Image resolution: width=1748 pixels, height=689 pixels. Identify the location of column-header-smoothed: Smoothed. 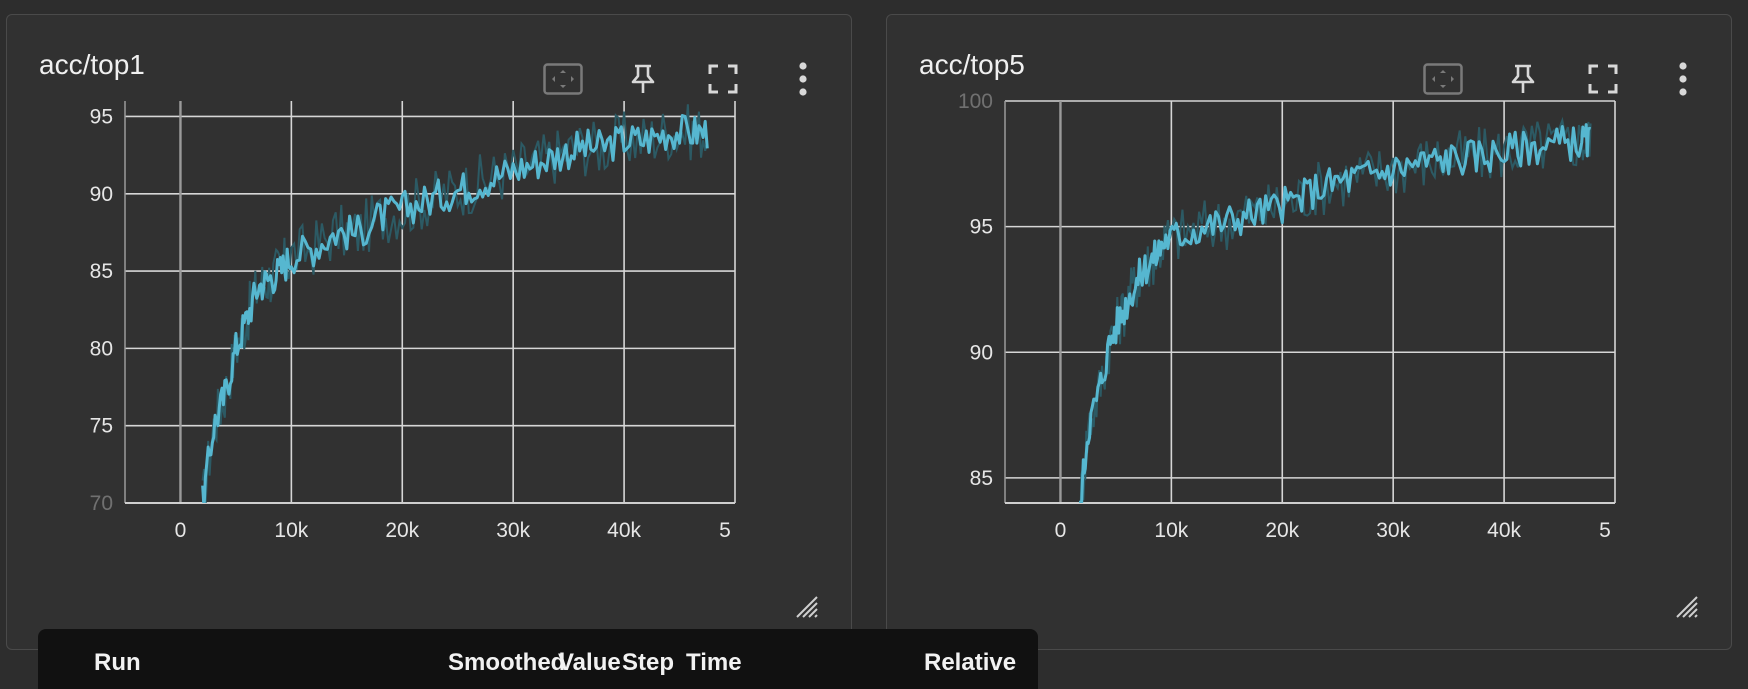
(506, 663).